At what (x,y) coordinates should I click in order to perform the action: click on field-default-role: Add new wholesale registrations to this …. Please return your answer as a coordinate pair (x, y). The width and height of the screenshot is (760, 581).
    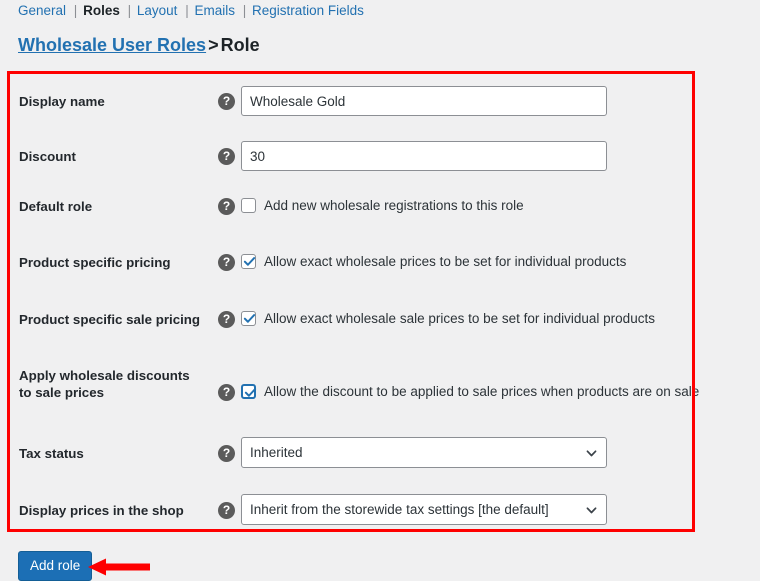
    Looking at the image, I should click on (382, 205).